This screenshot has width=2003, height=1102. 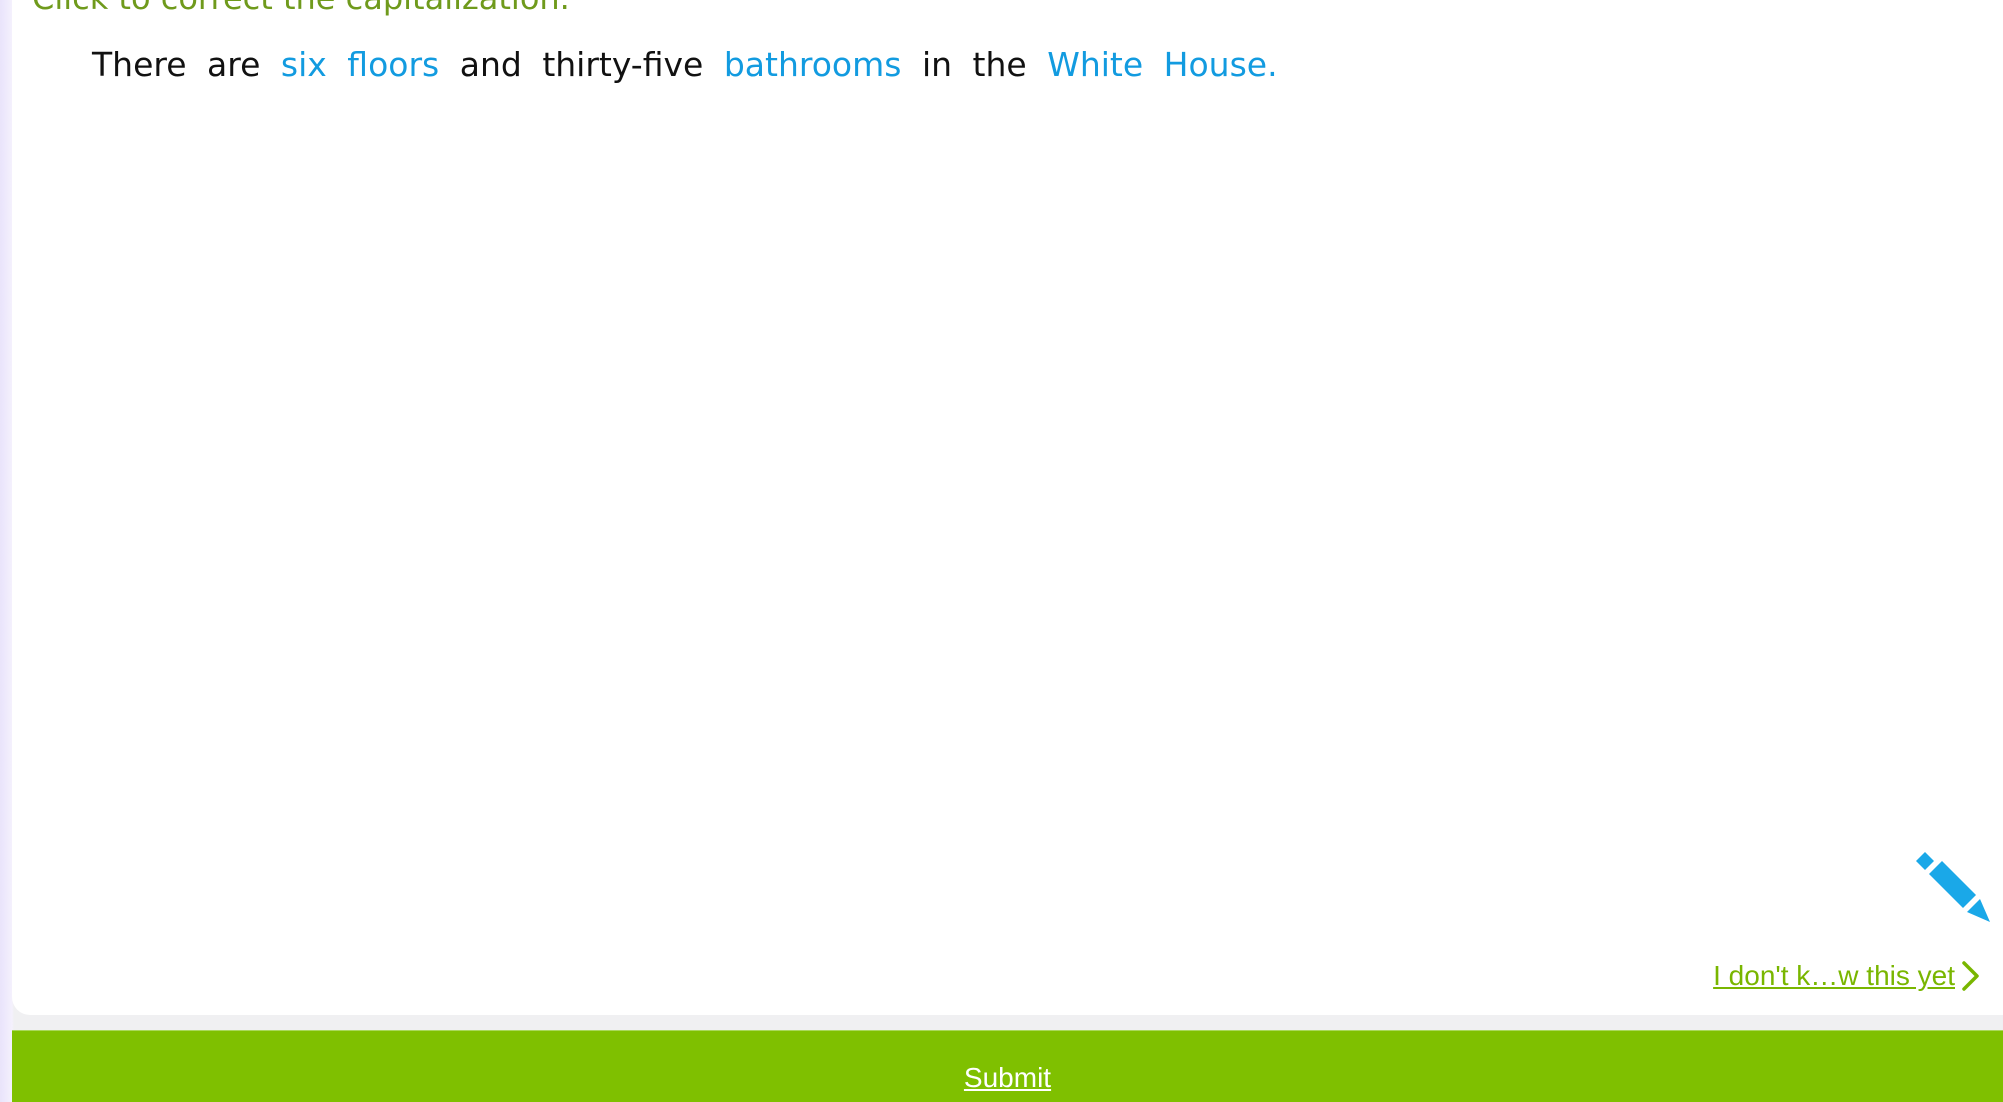 What do you see at coordinates (813, 64) in the screenshot?
I see `sentence-word-clickable: bathrooms` at bounding box center [813, 64].